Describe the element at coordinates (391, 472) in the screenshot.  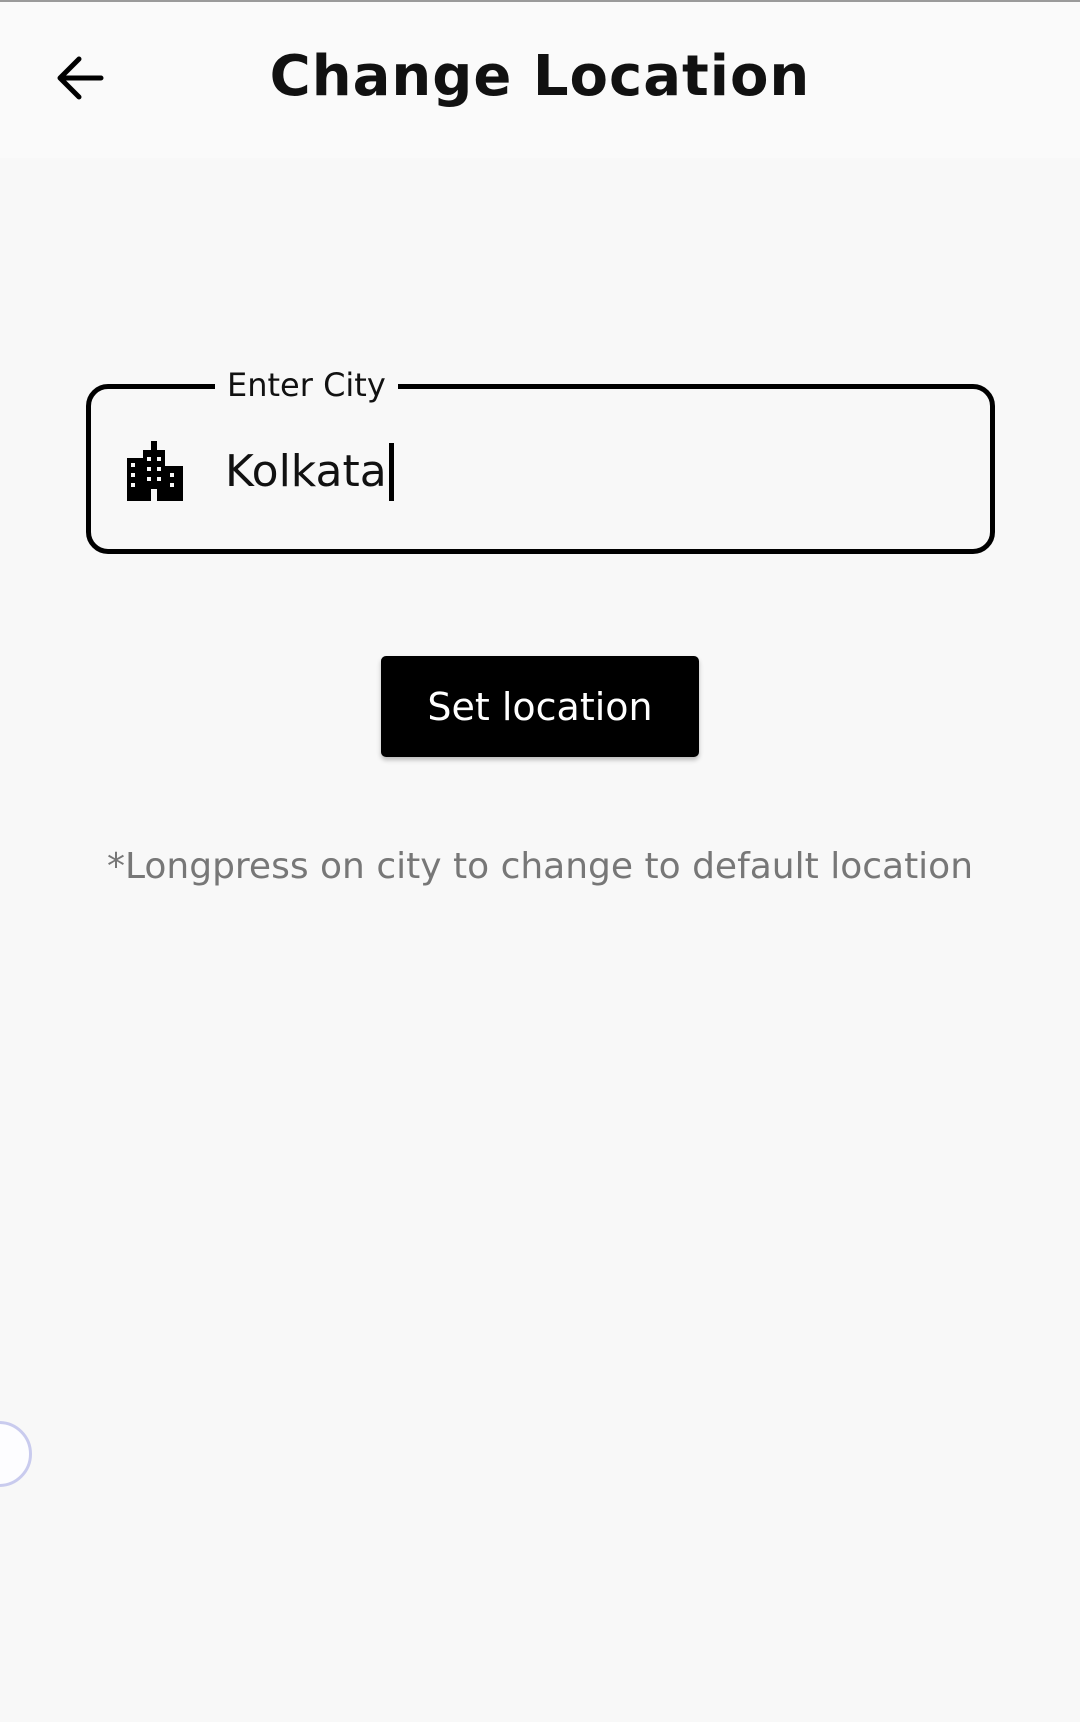
I see `text-caret` at that location.